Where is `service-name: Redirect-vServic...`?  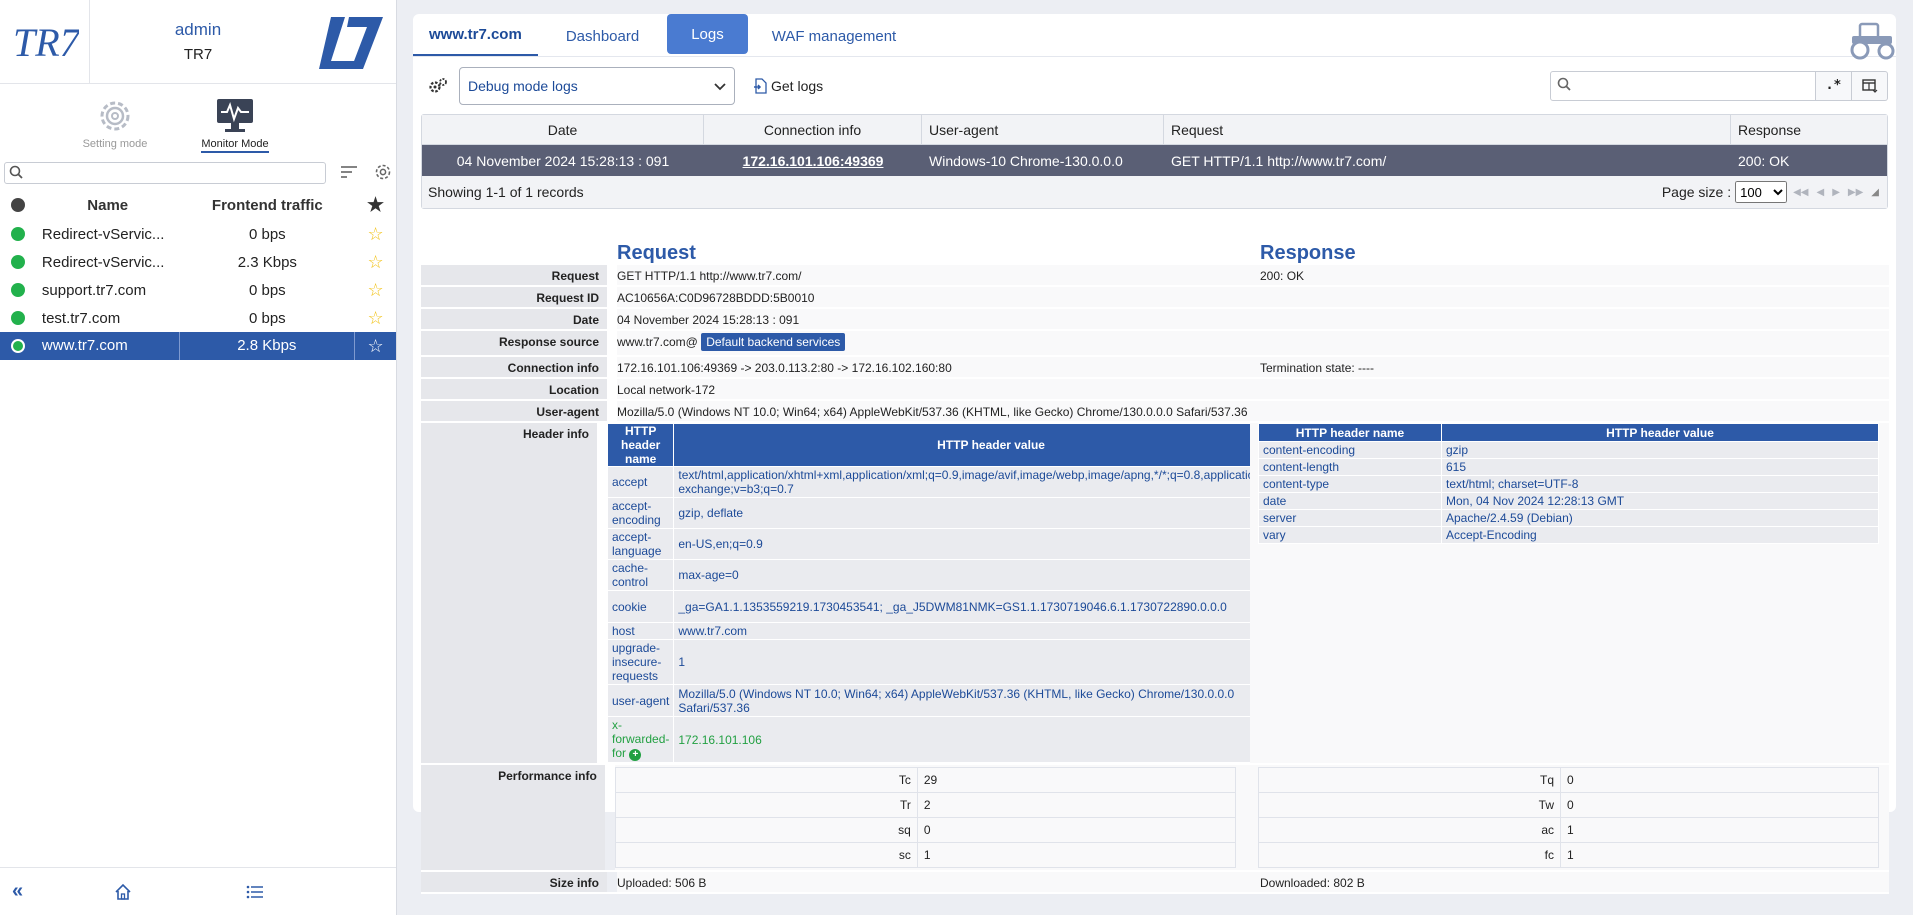 service-name: Redirect-vServic... is located at coordinates (103, 262).